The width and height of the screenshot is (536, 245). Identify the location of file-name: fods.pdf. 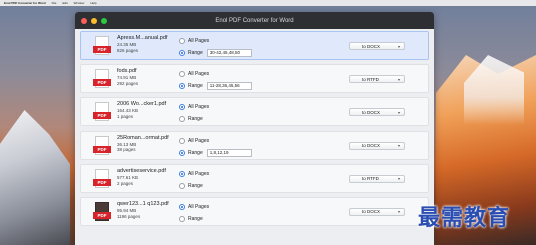
(127, 71).